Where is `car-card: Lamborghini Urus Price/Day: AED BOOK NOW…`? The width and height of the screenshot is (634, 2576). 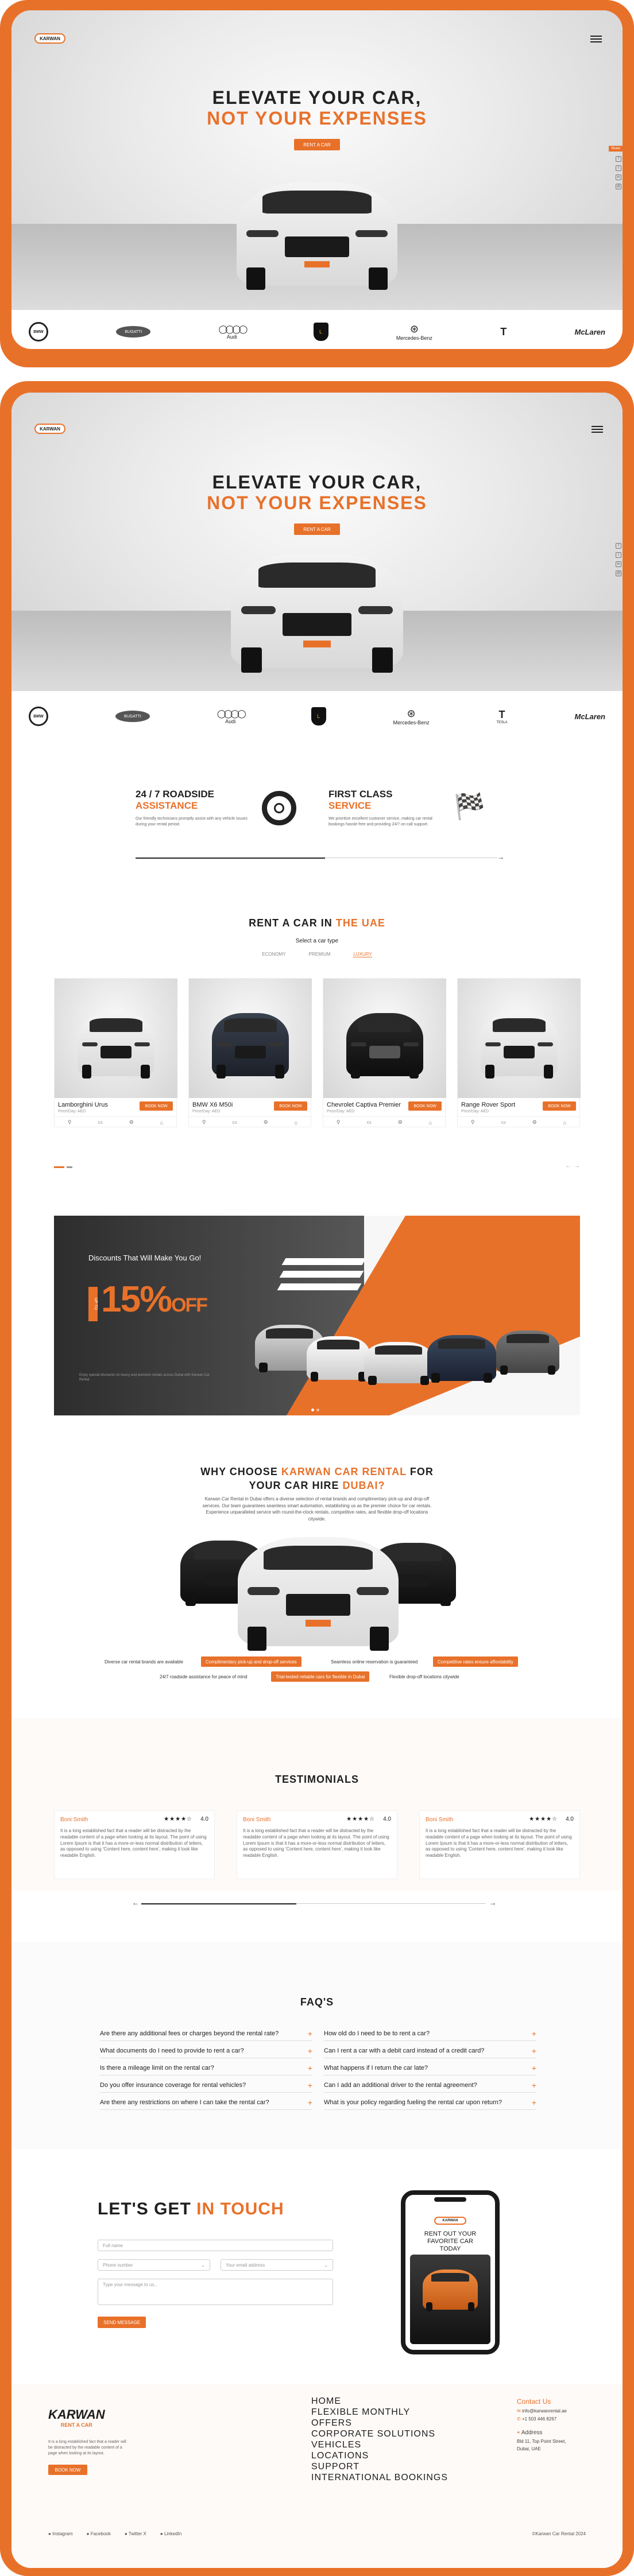
car-card: Lamborghini Urus Price/Day: AED BOOK NOW… is located at coordinates (115, 1052).